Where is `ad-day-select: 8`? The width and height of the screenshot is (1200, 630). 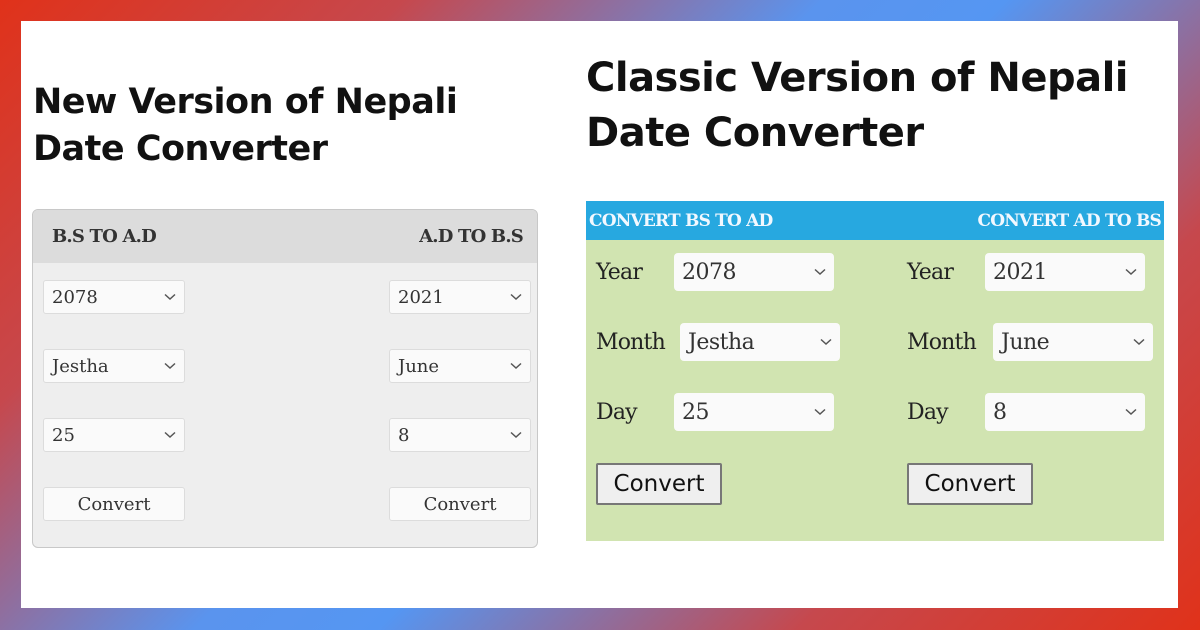
ad-day-select: 8 is located at coordinates (460, 435).